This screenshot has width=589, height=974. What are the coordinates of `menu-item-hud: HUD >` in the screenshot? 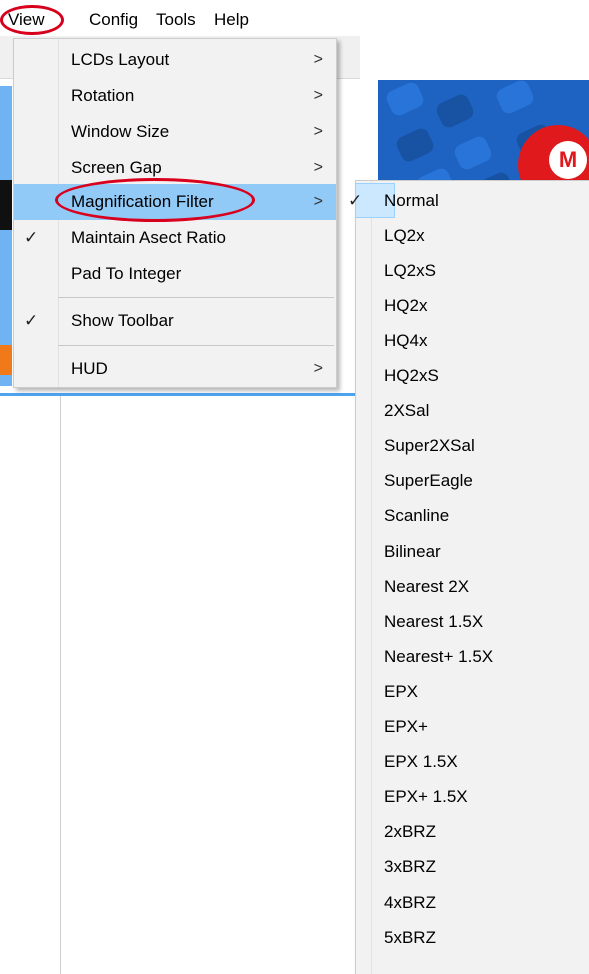 It's located at (175, 369).